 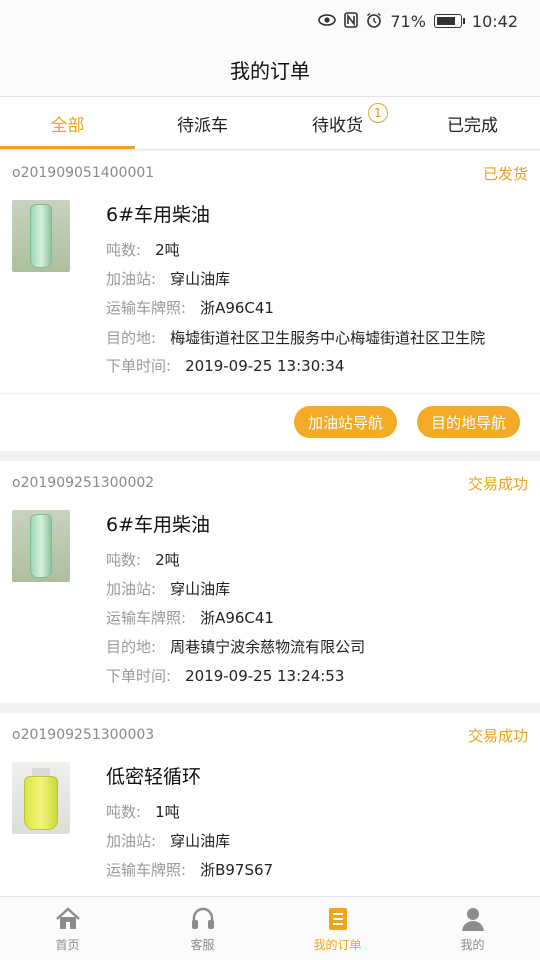 I want to click on detail-row-destination: 目的地: 周巷镇宁波余慈物流有限公司, so click(x=317, y=647).